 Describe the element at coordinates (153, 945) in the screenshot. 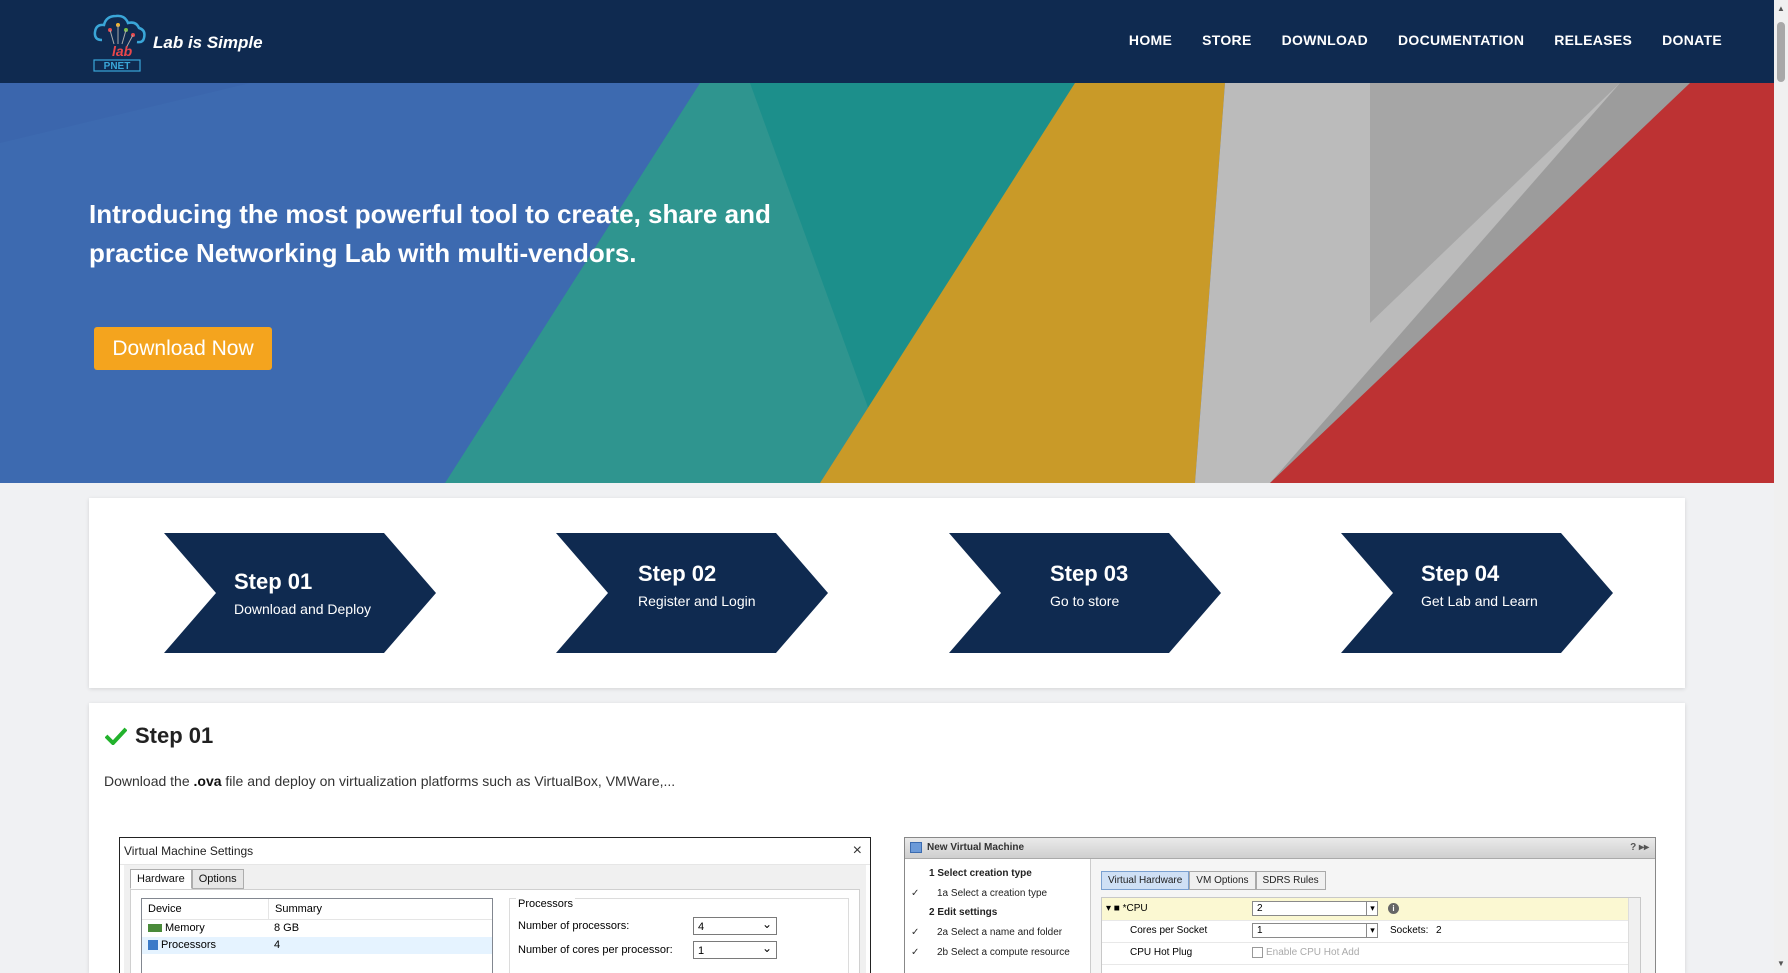

I see `processor-icon` at that location.